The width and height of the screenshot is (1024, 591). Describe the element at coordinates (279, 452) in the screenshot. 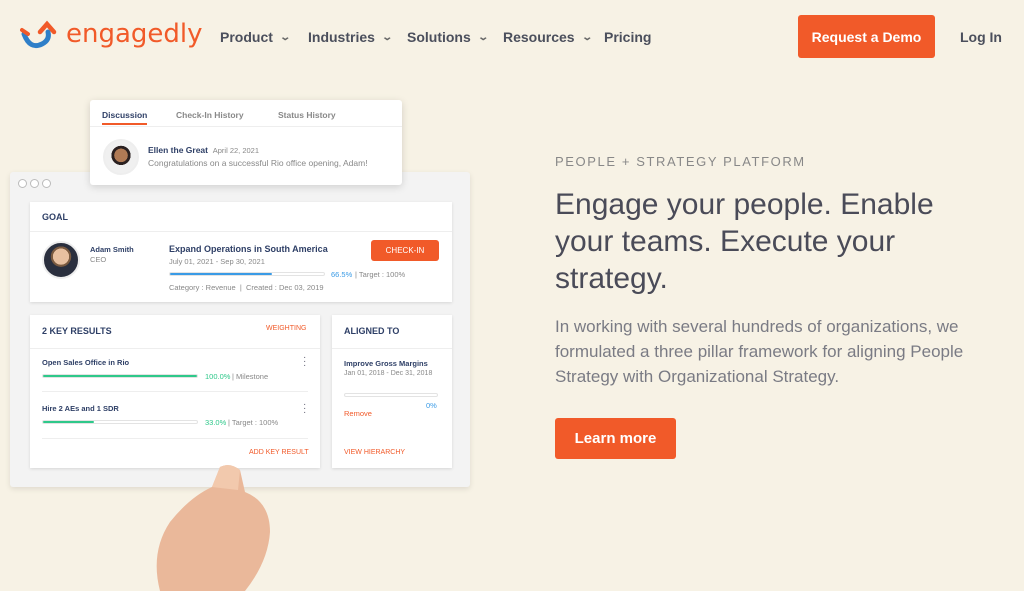

I see `add-key-result-link: ADD KEY RESULT` at that location.